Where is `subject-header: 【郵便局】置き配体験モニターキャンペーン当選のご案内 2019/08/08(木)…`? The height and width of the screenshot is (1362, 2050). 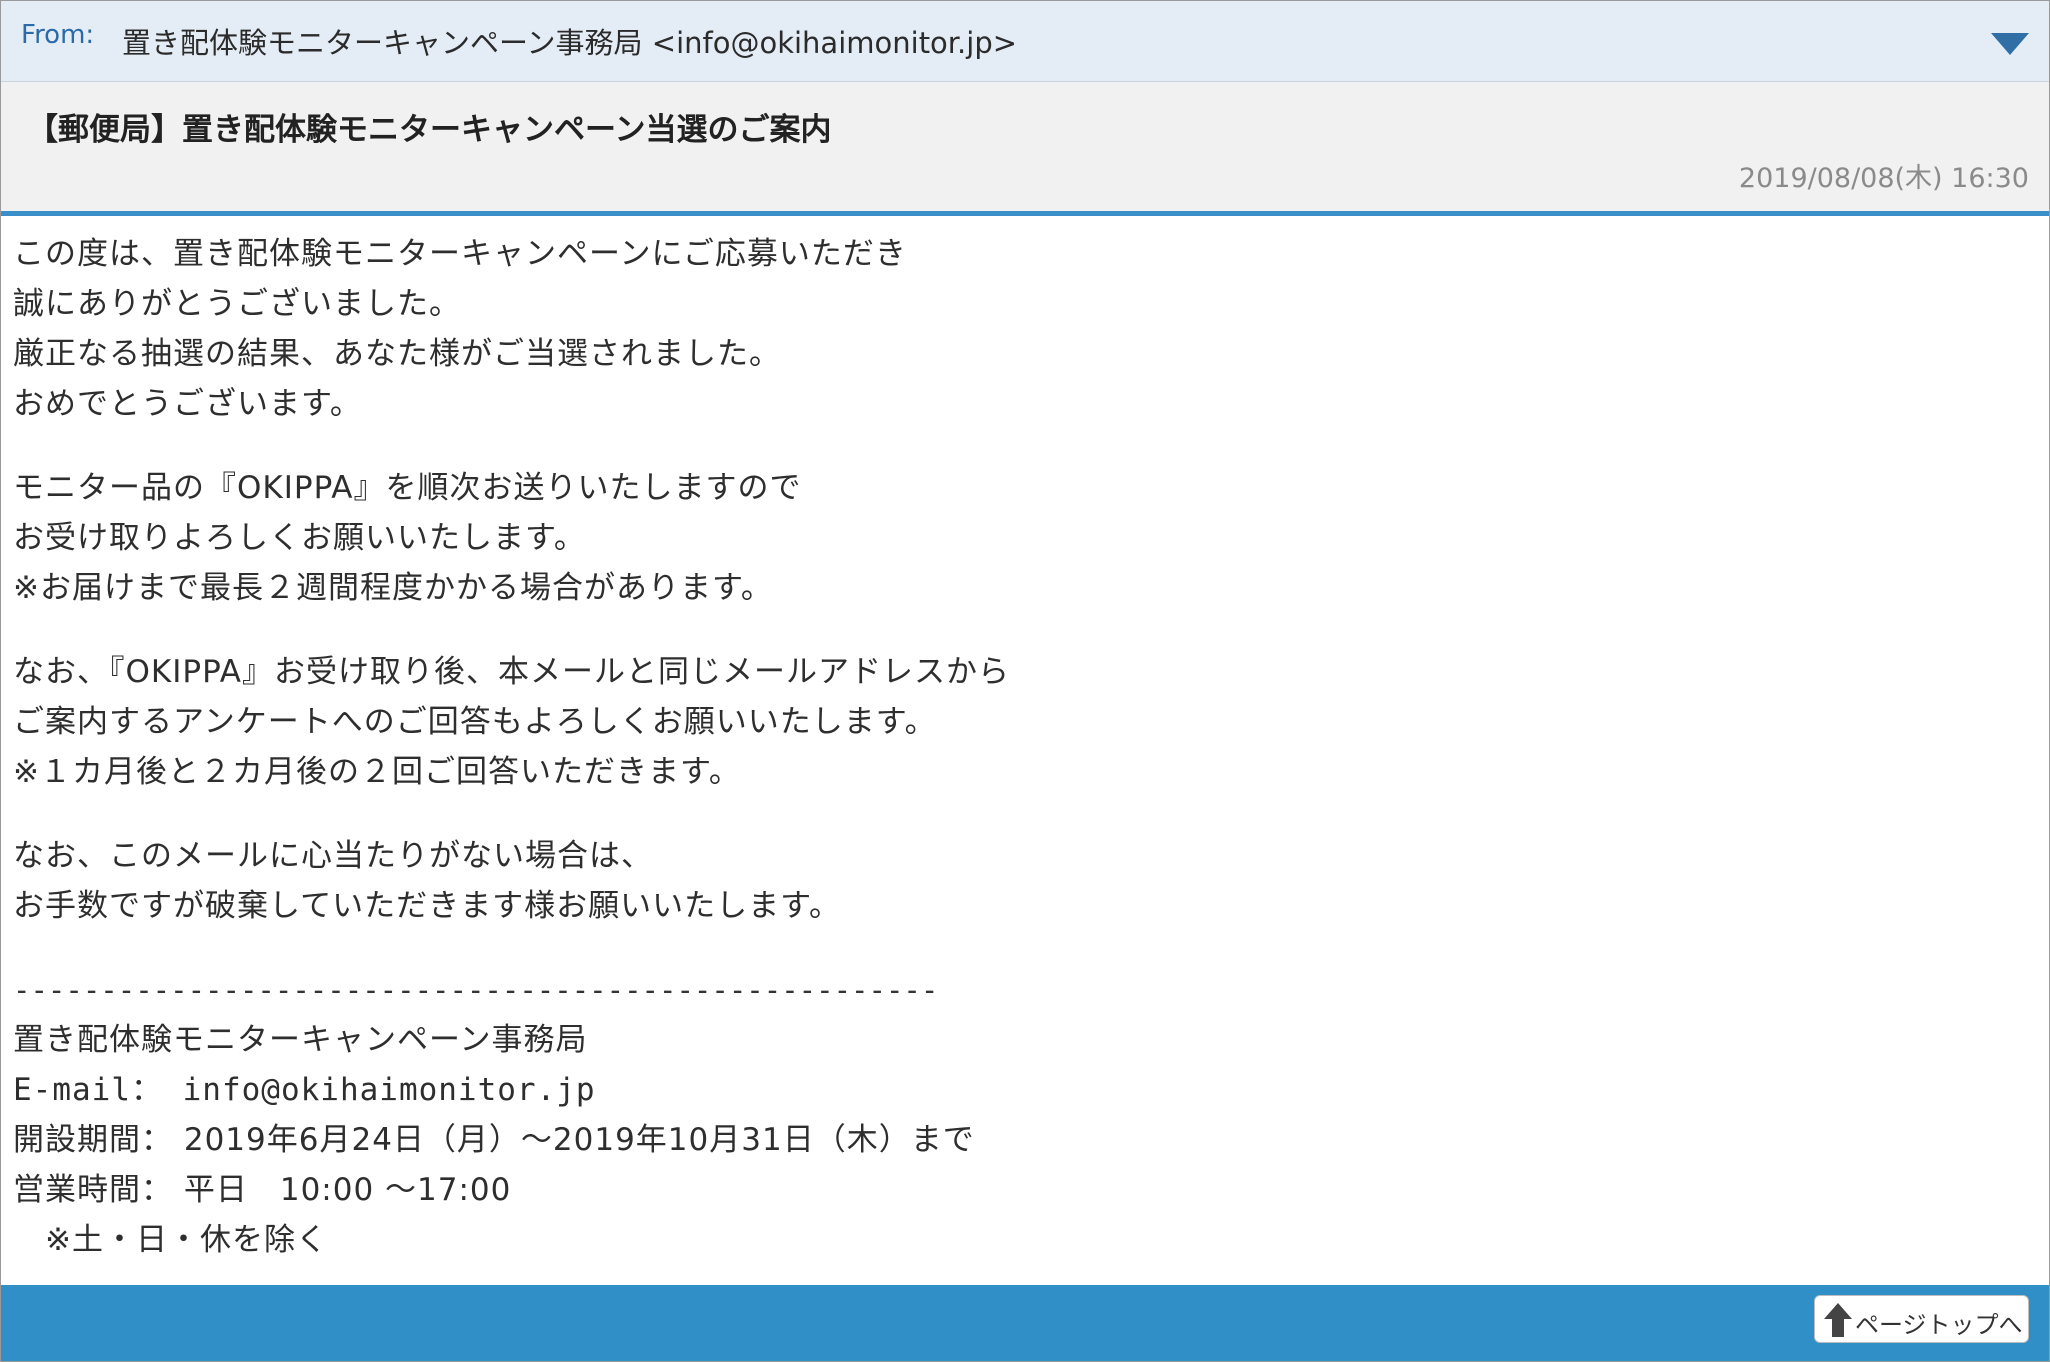 subject-header: 【郵便局】置き配体験モニターキャンペーン当選のご案内 2019/08/08(木)… is located at coordinates (1025, 149).